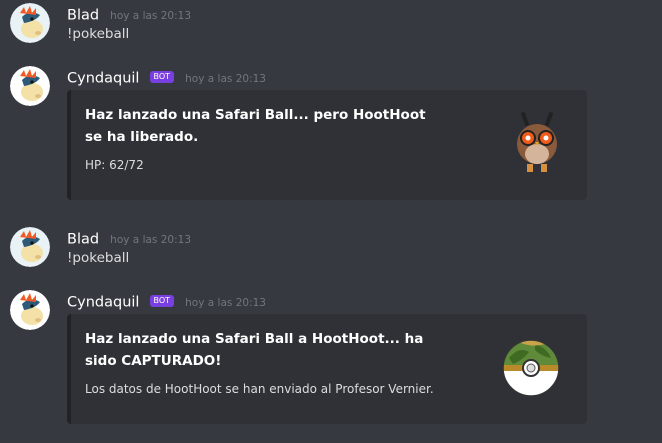  Describe the element at coordinates (537, 146) in the screenshot. I see `hoothoot-sprite-icon` at that location.